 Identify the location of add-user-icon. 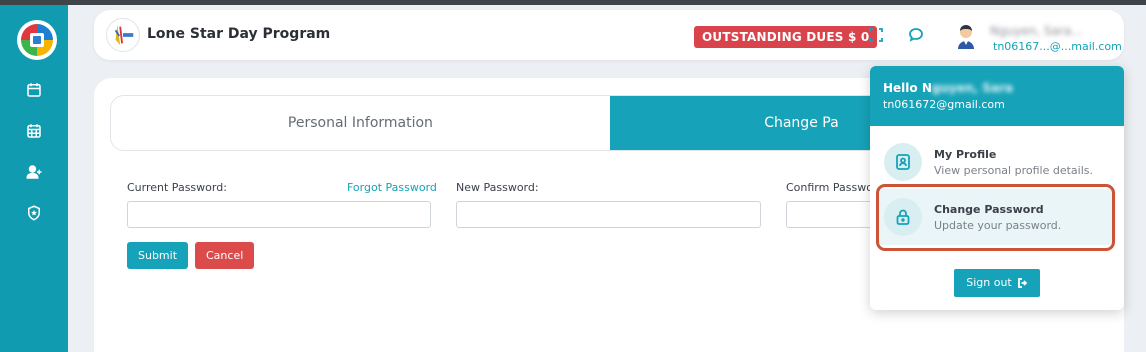
(34, 172).